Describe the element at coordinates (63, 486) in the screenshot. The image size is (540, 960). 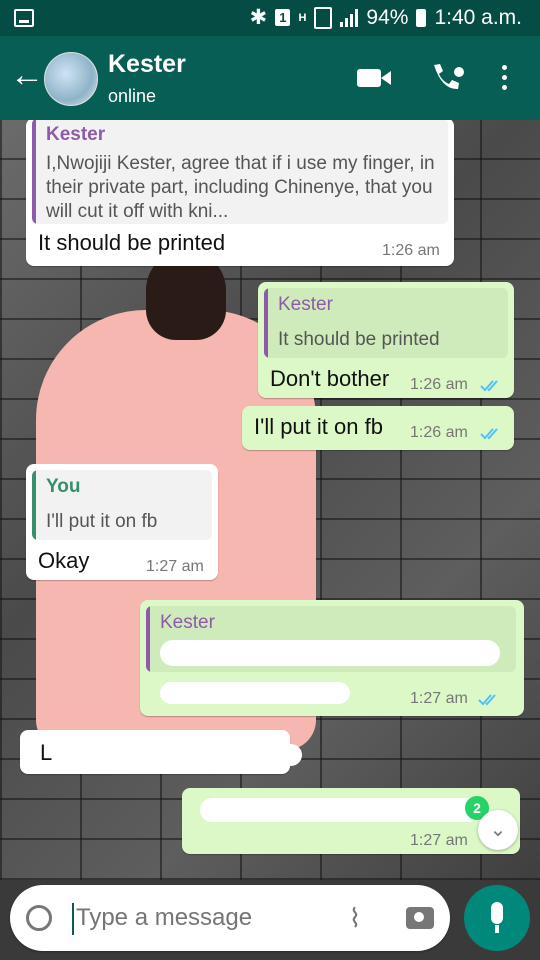
I see `quoted-sender: You` at that location.